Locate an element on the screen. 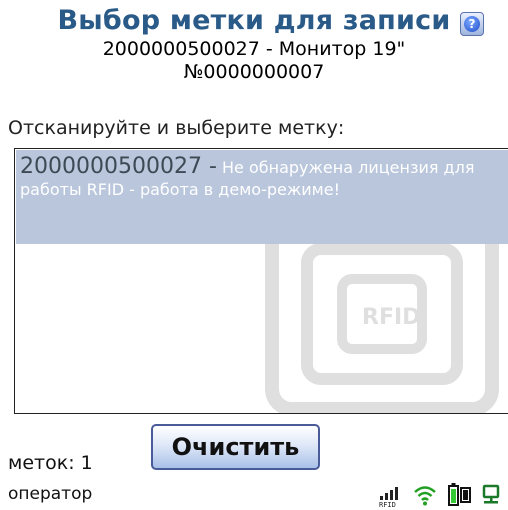 This screenshot has height=510, width=508. clear-button: Очистить is located at coordinates (235, 447).